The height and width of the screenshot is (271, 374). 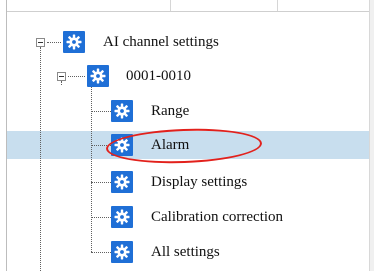 What do you see at coordinates (40, 159) in the screenshot?
I see `tree-line-outer` at bounding box center [40, 159].